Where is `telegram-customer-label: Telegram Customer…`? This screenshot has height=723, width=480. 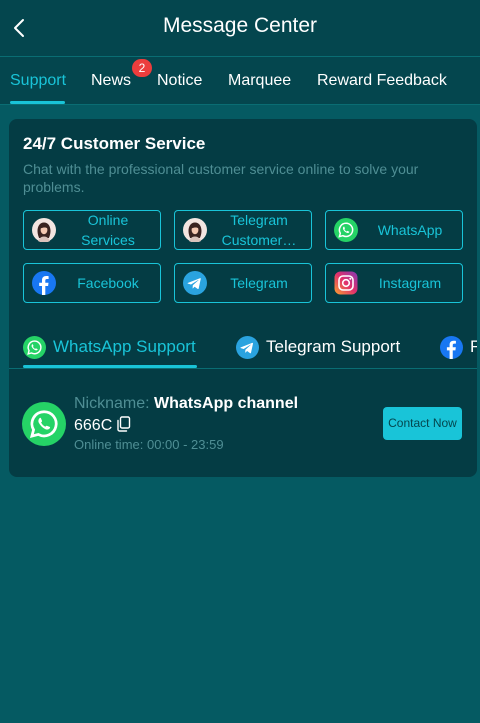
telegram-customer-label: Telegram Customer… is located at coordinates (259, 230).